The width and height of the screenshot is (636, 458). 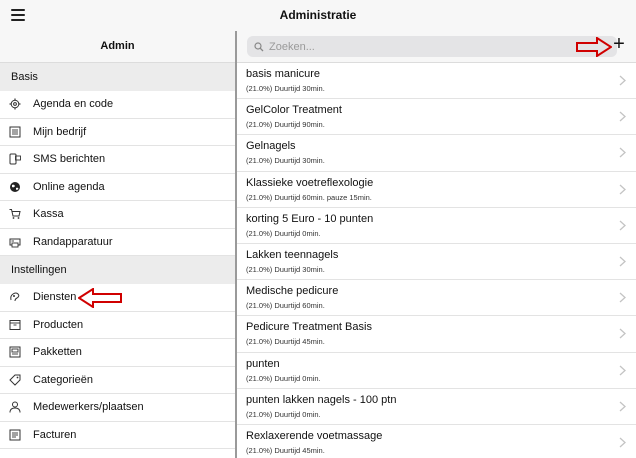 I want to click on sidebar-item-facturen: Facturen, so click(x=117, y=435).